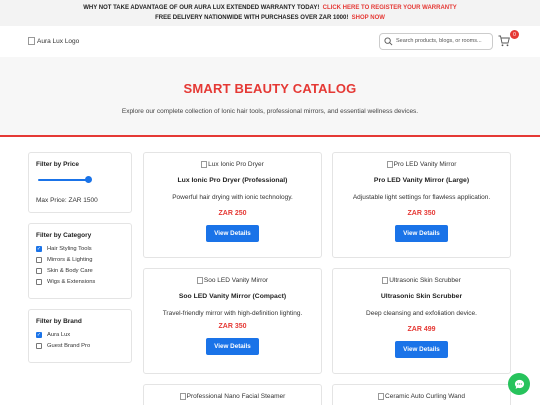 The height and width of the screenshot is (405, 540). Describe the element at coordinates (232, 180) in the screenshot. I see `product-name: Lux Ionic Pro Dryer (Professional)` at that location.